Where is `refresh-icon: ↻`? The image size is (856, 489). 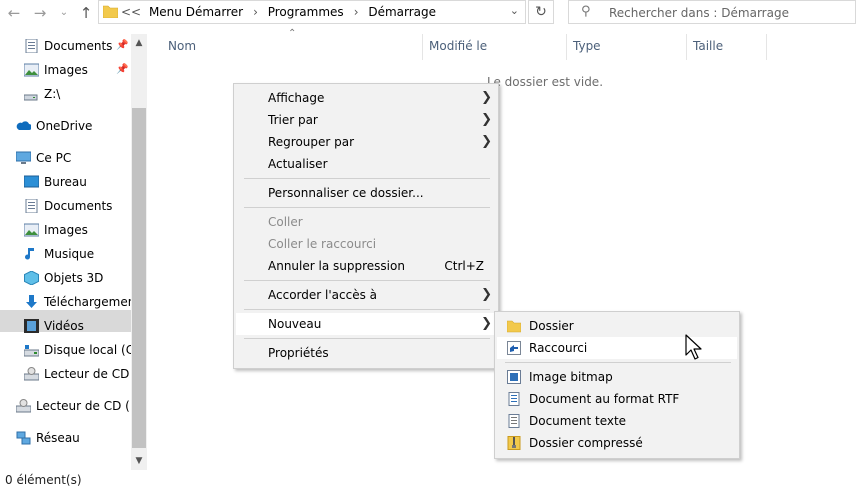 refresh-icon: ↻ is located at coordinates (541, 12).